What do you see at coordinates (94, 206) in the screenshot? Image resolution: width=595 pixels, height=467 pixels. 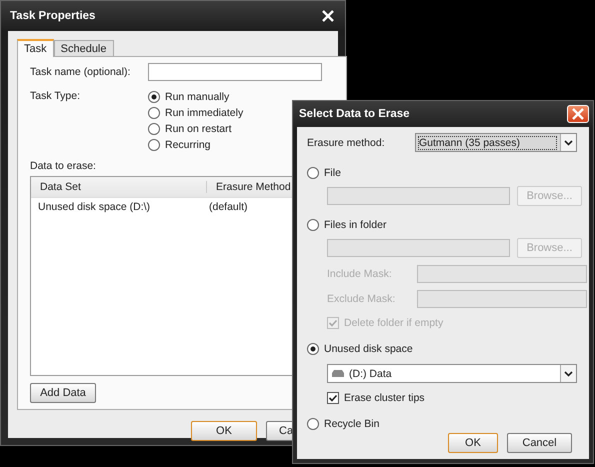 I see `list-cell-text: Unused disk space (D:\)` at bounding box center [94, 206].